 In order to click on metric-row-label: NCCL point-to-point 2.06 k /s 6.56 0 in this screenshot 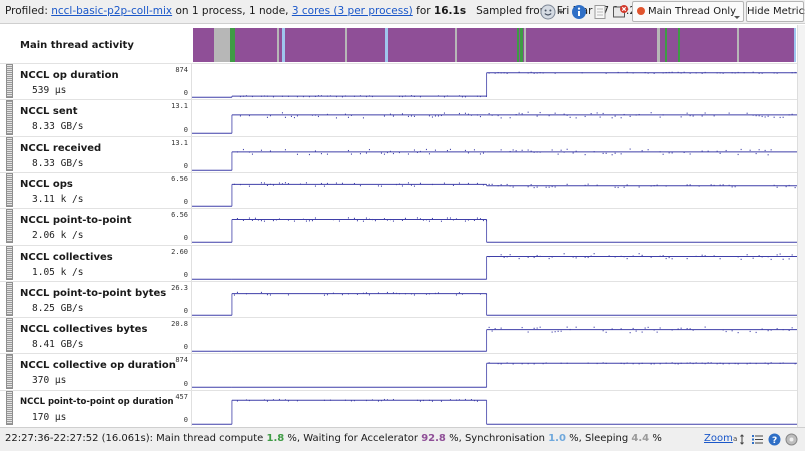, I will do `click(95, 226)`.